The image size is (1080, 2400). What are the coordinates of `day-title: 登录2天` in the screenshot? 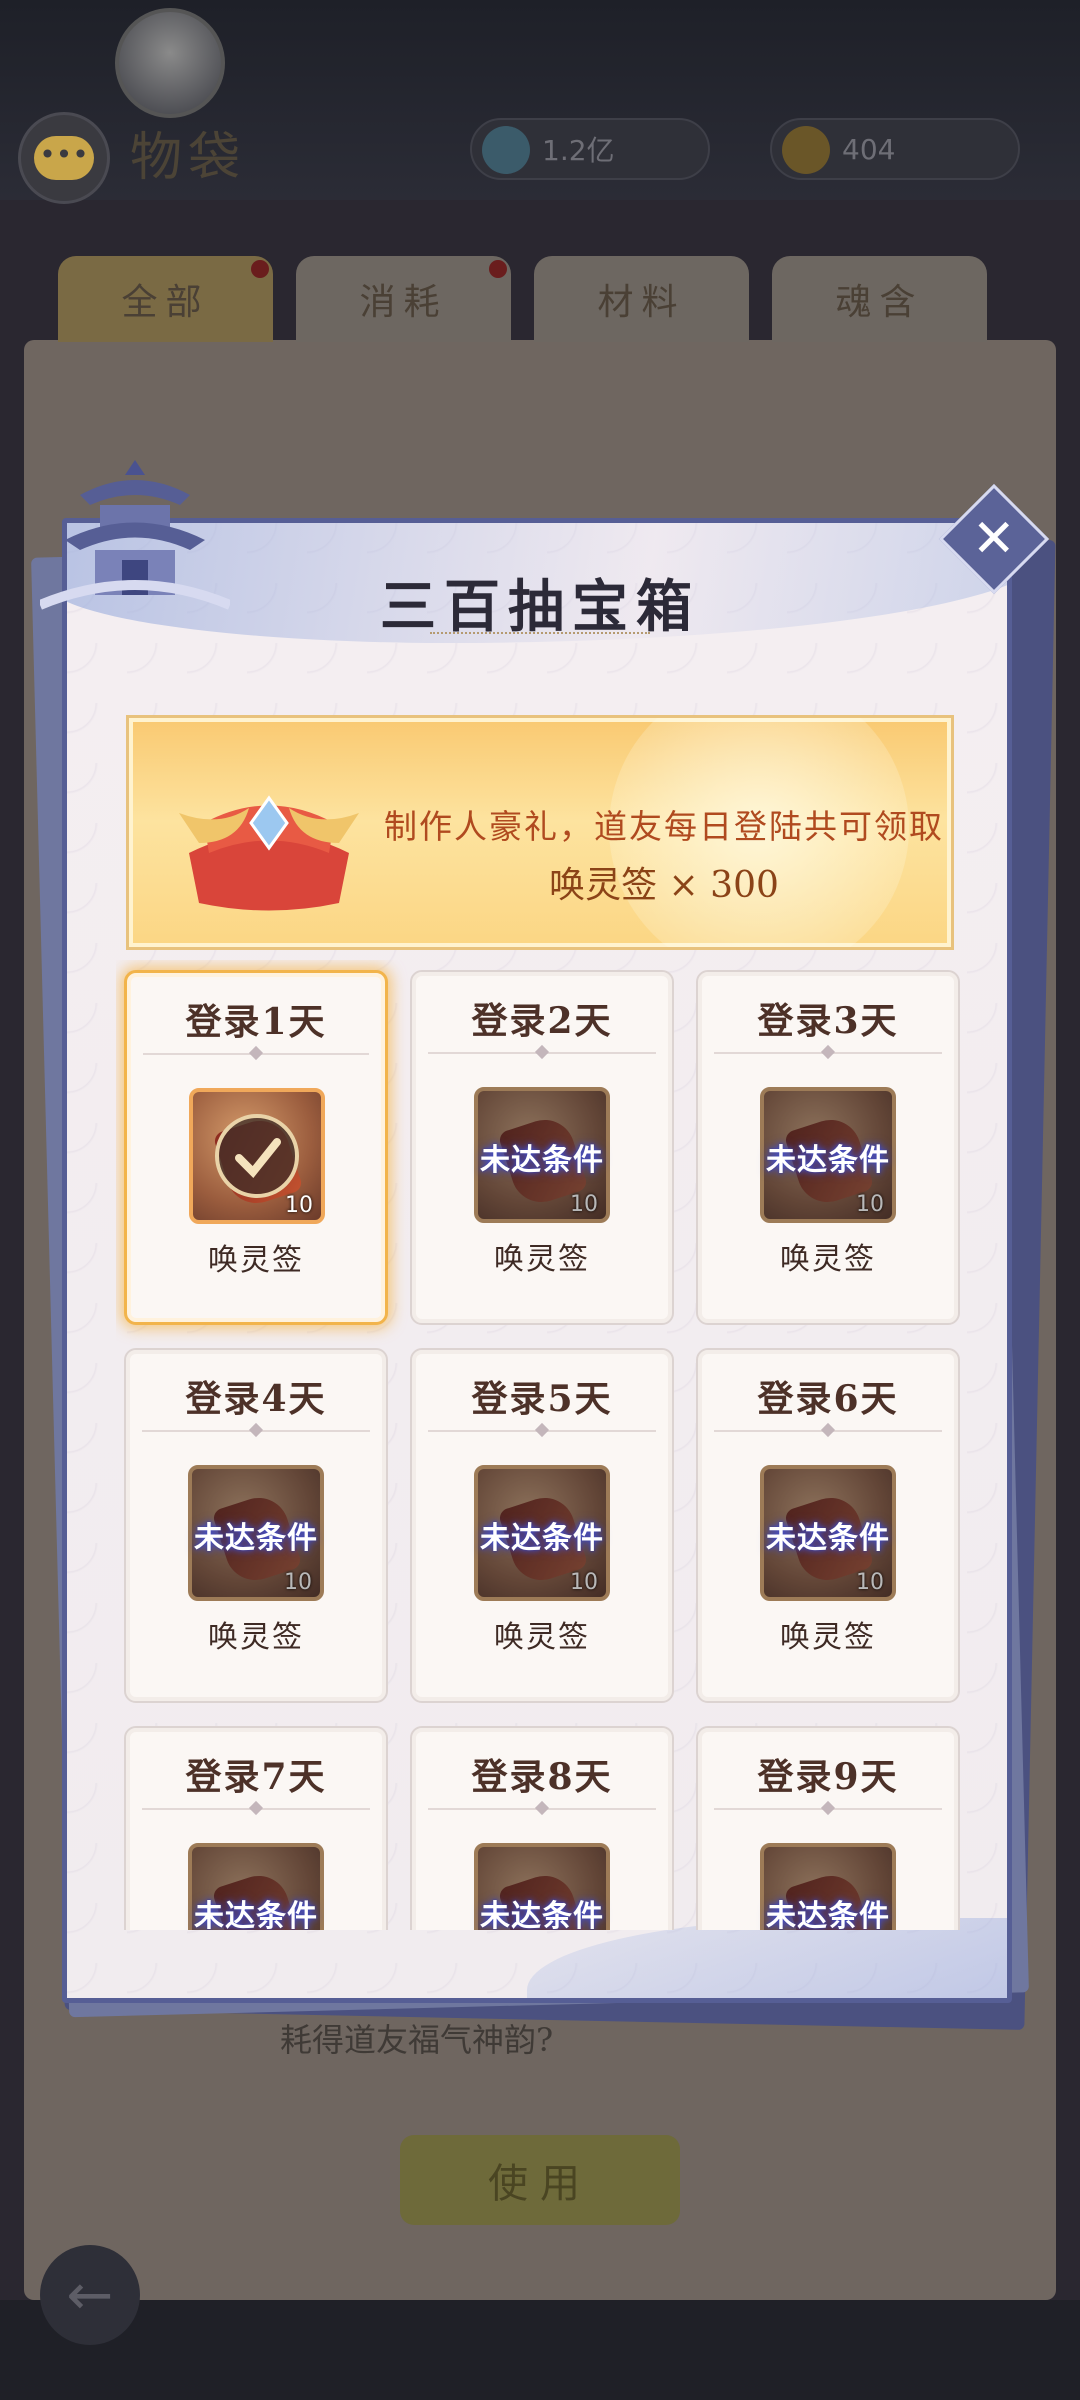 It's located at (542, 1021).